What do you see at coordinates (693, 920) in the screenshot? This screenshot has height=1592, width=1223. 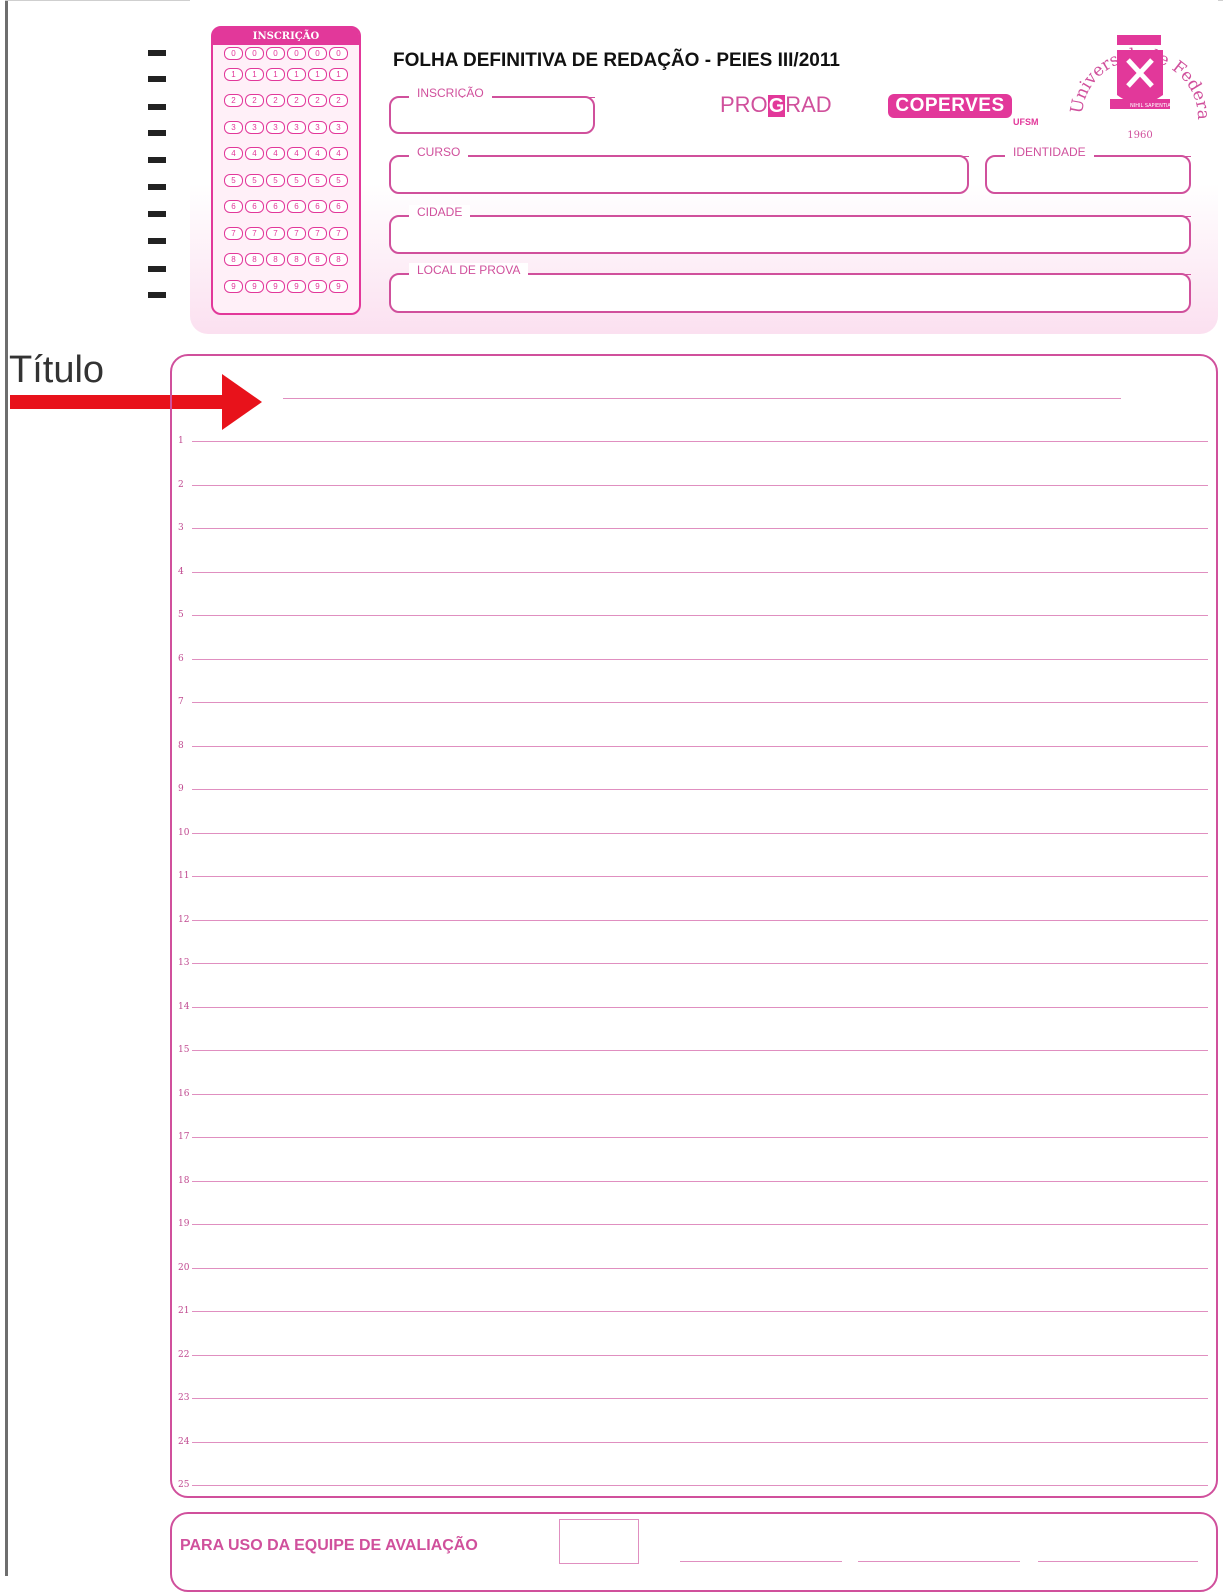 I see `essay-line: 12` at bounding box center [693, 920].